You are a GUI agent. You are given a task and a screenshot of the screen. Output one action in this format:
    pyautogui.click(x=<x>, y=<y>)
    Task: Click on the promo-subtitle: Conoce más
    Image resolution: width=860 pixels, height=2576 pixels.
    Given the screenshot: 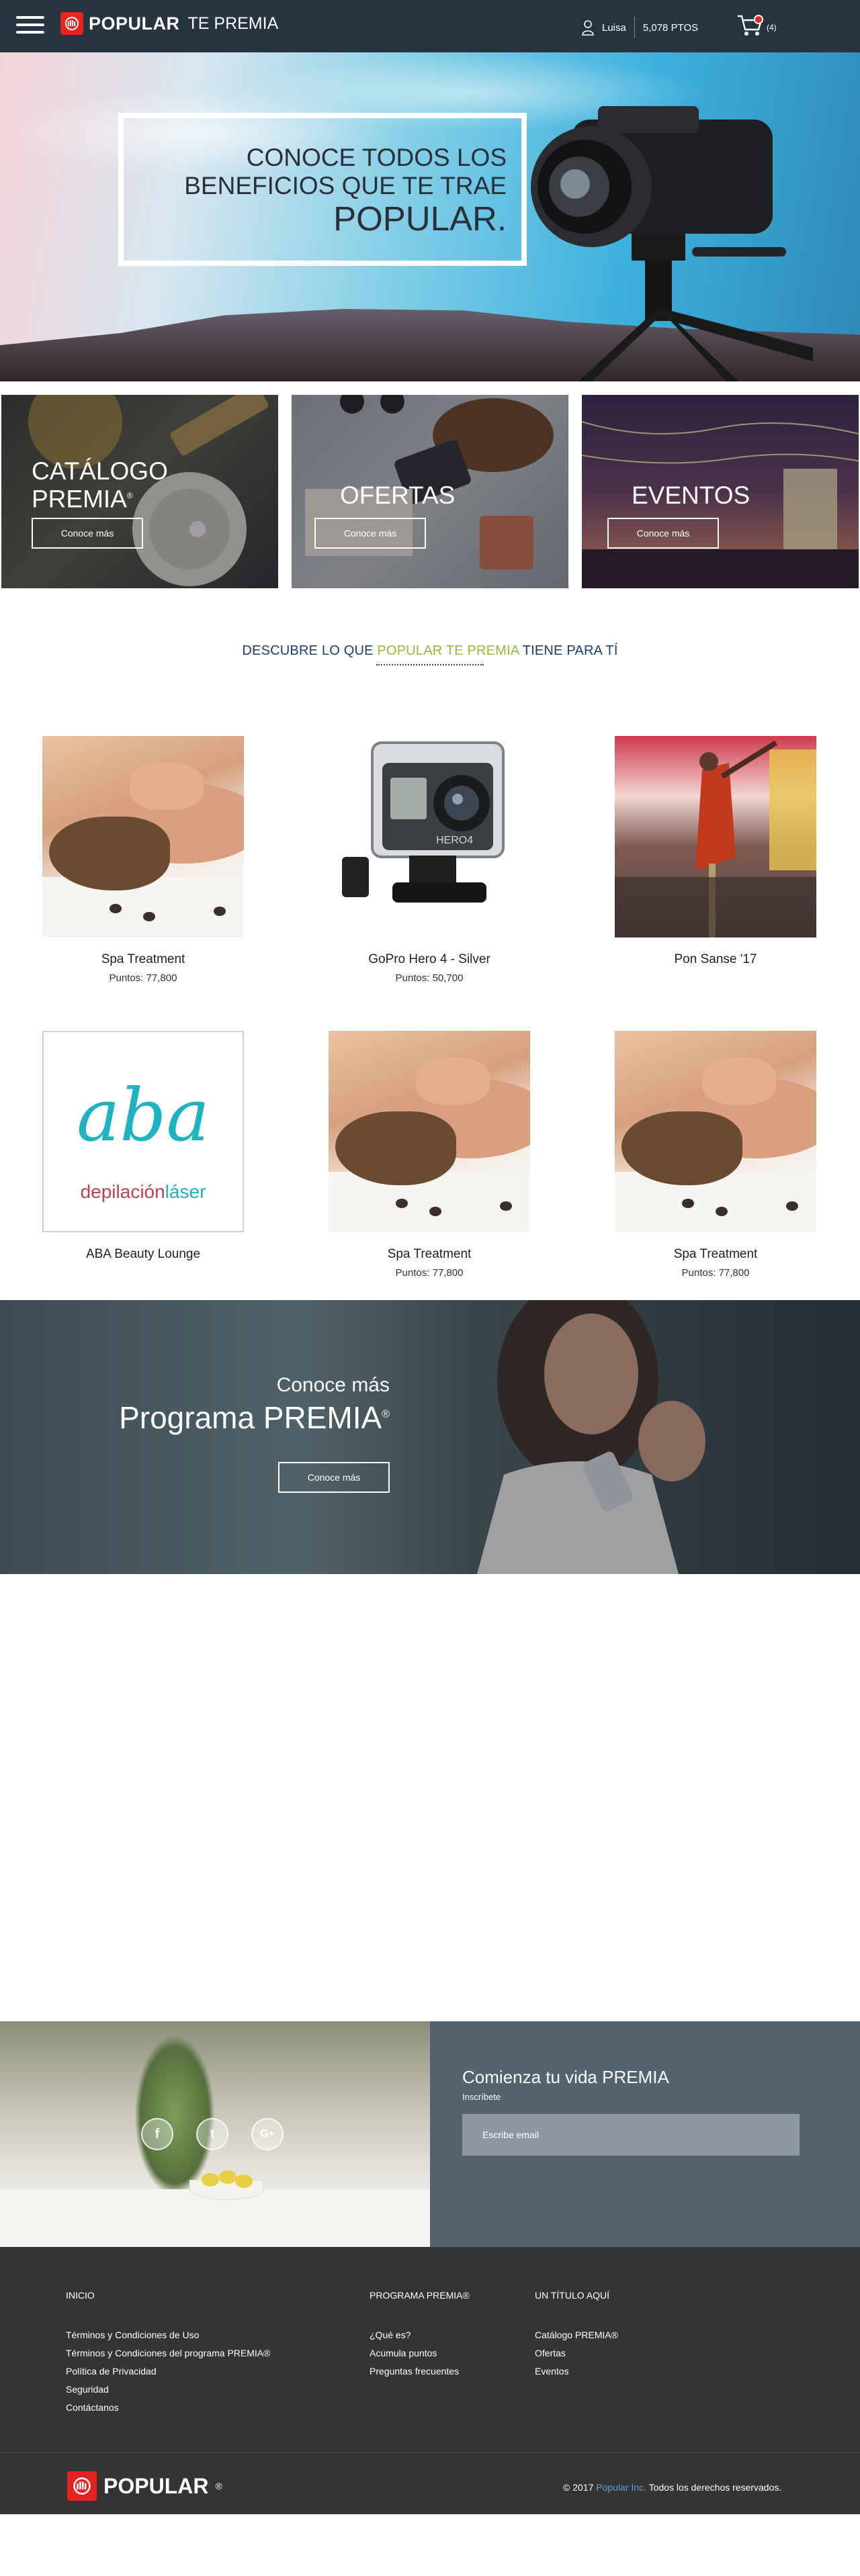 What is the action you would take?
    pyautogui.click(x=333, y=1385)
    